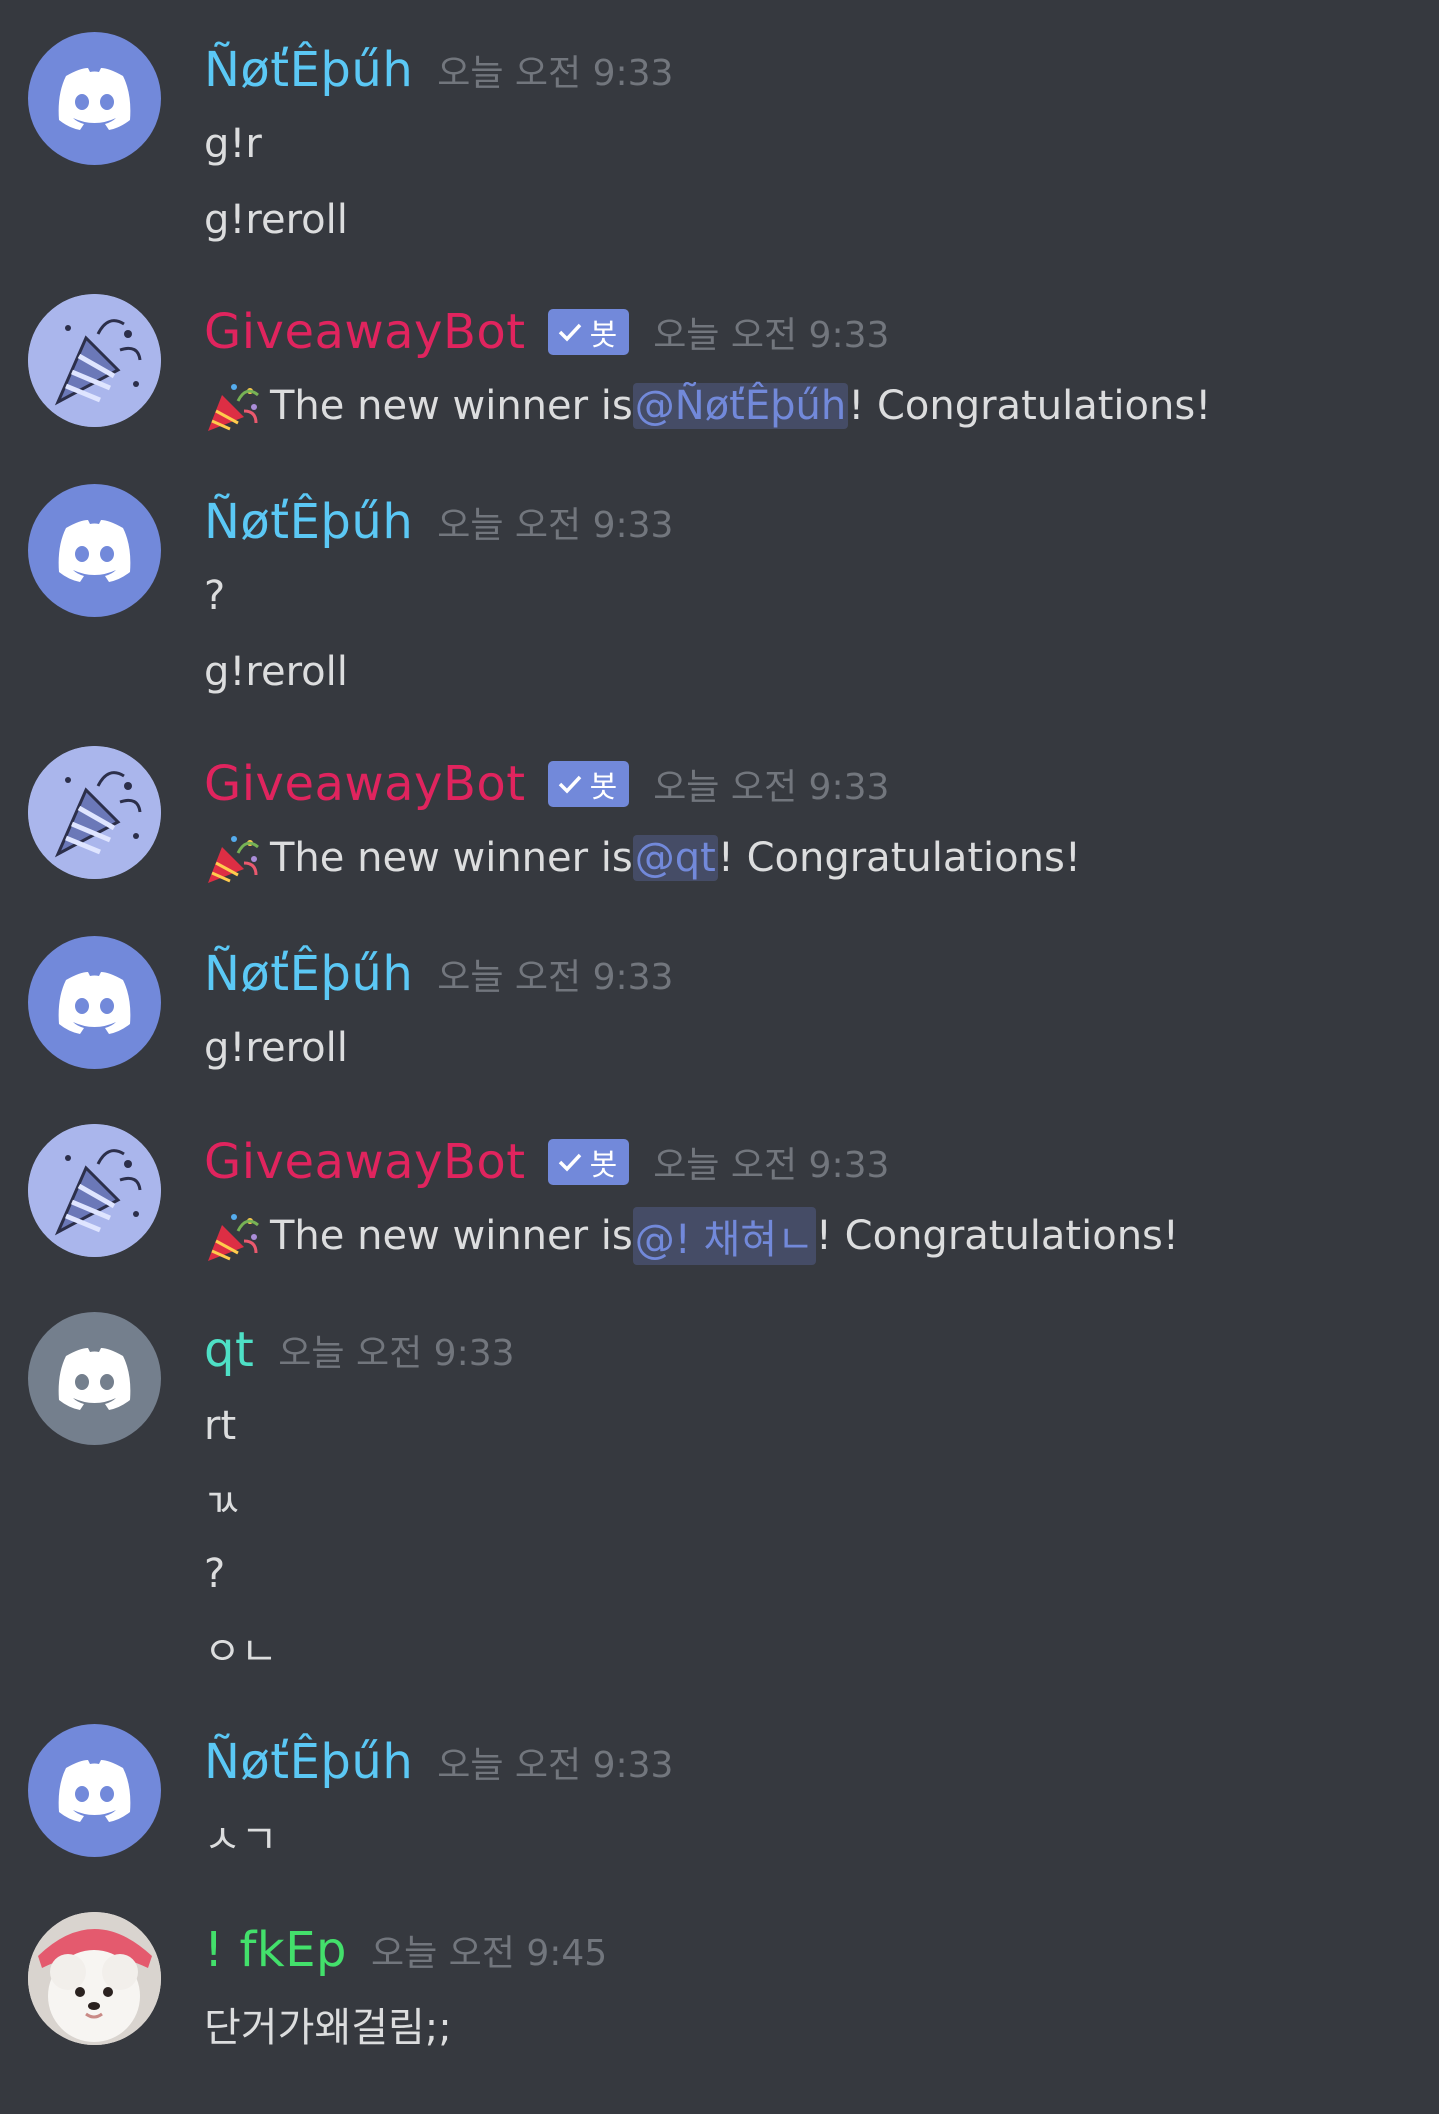  What do you see at coordinates (724, 1236) in the screenshot?
I see `user-mention: @! 채혀ㄴ` at bounding box center [724, 1236].